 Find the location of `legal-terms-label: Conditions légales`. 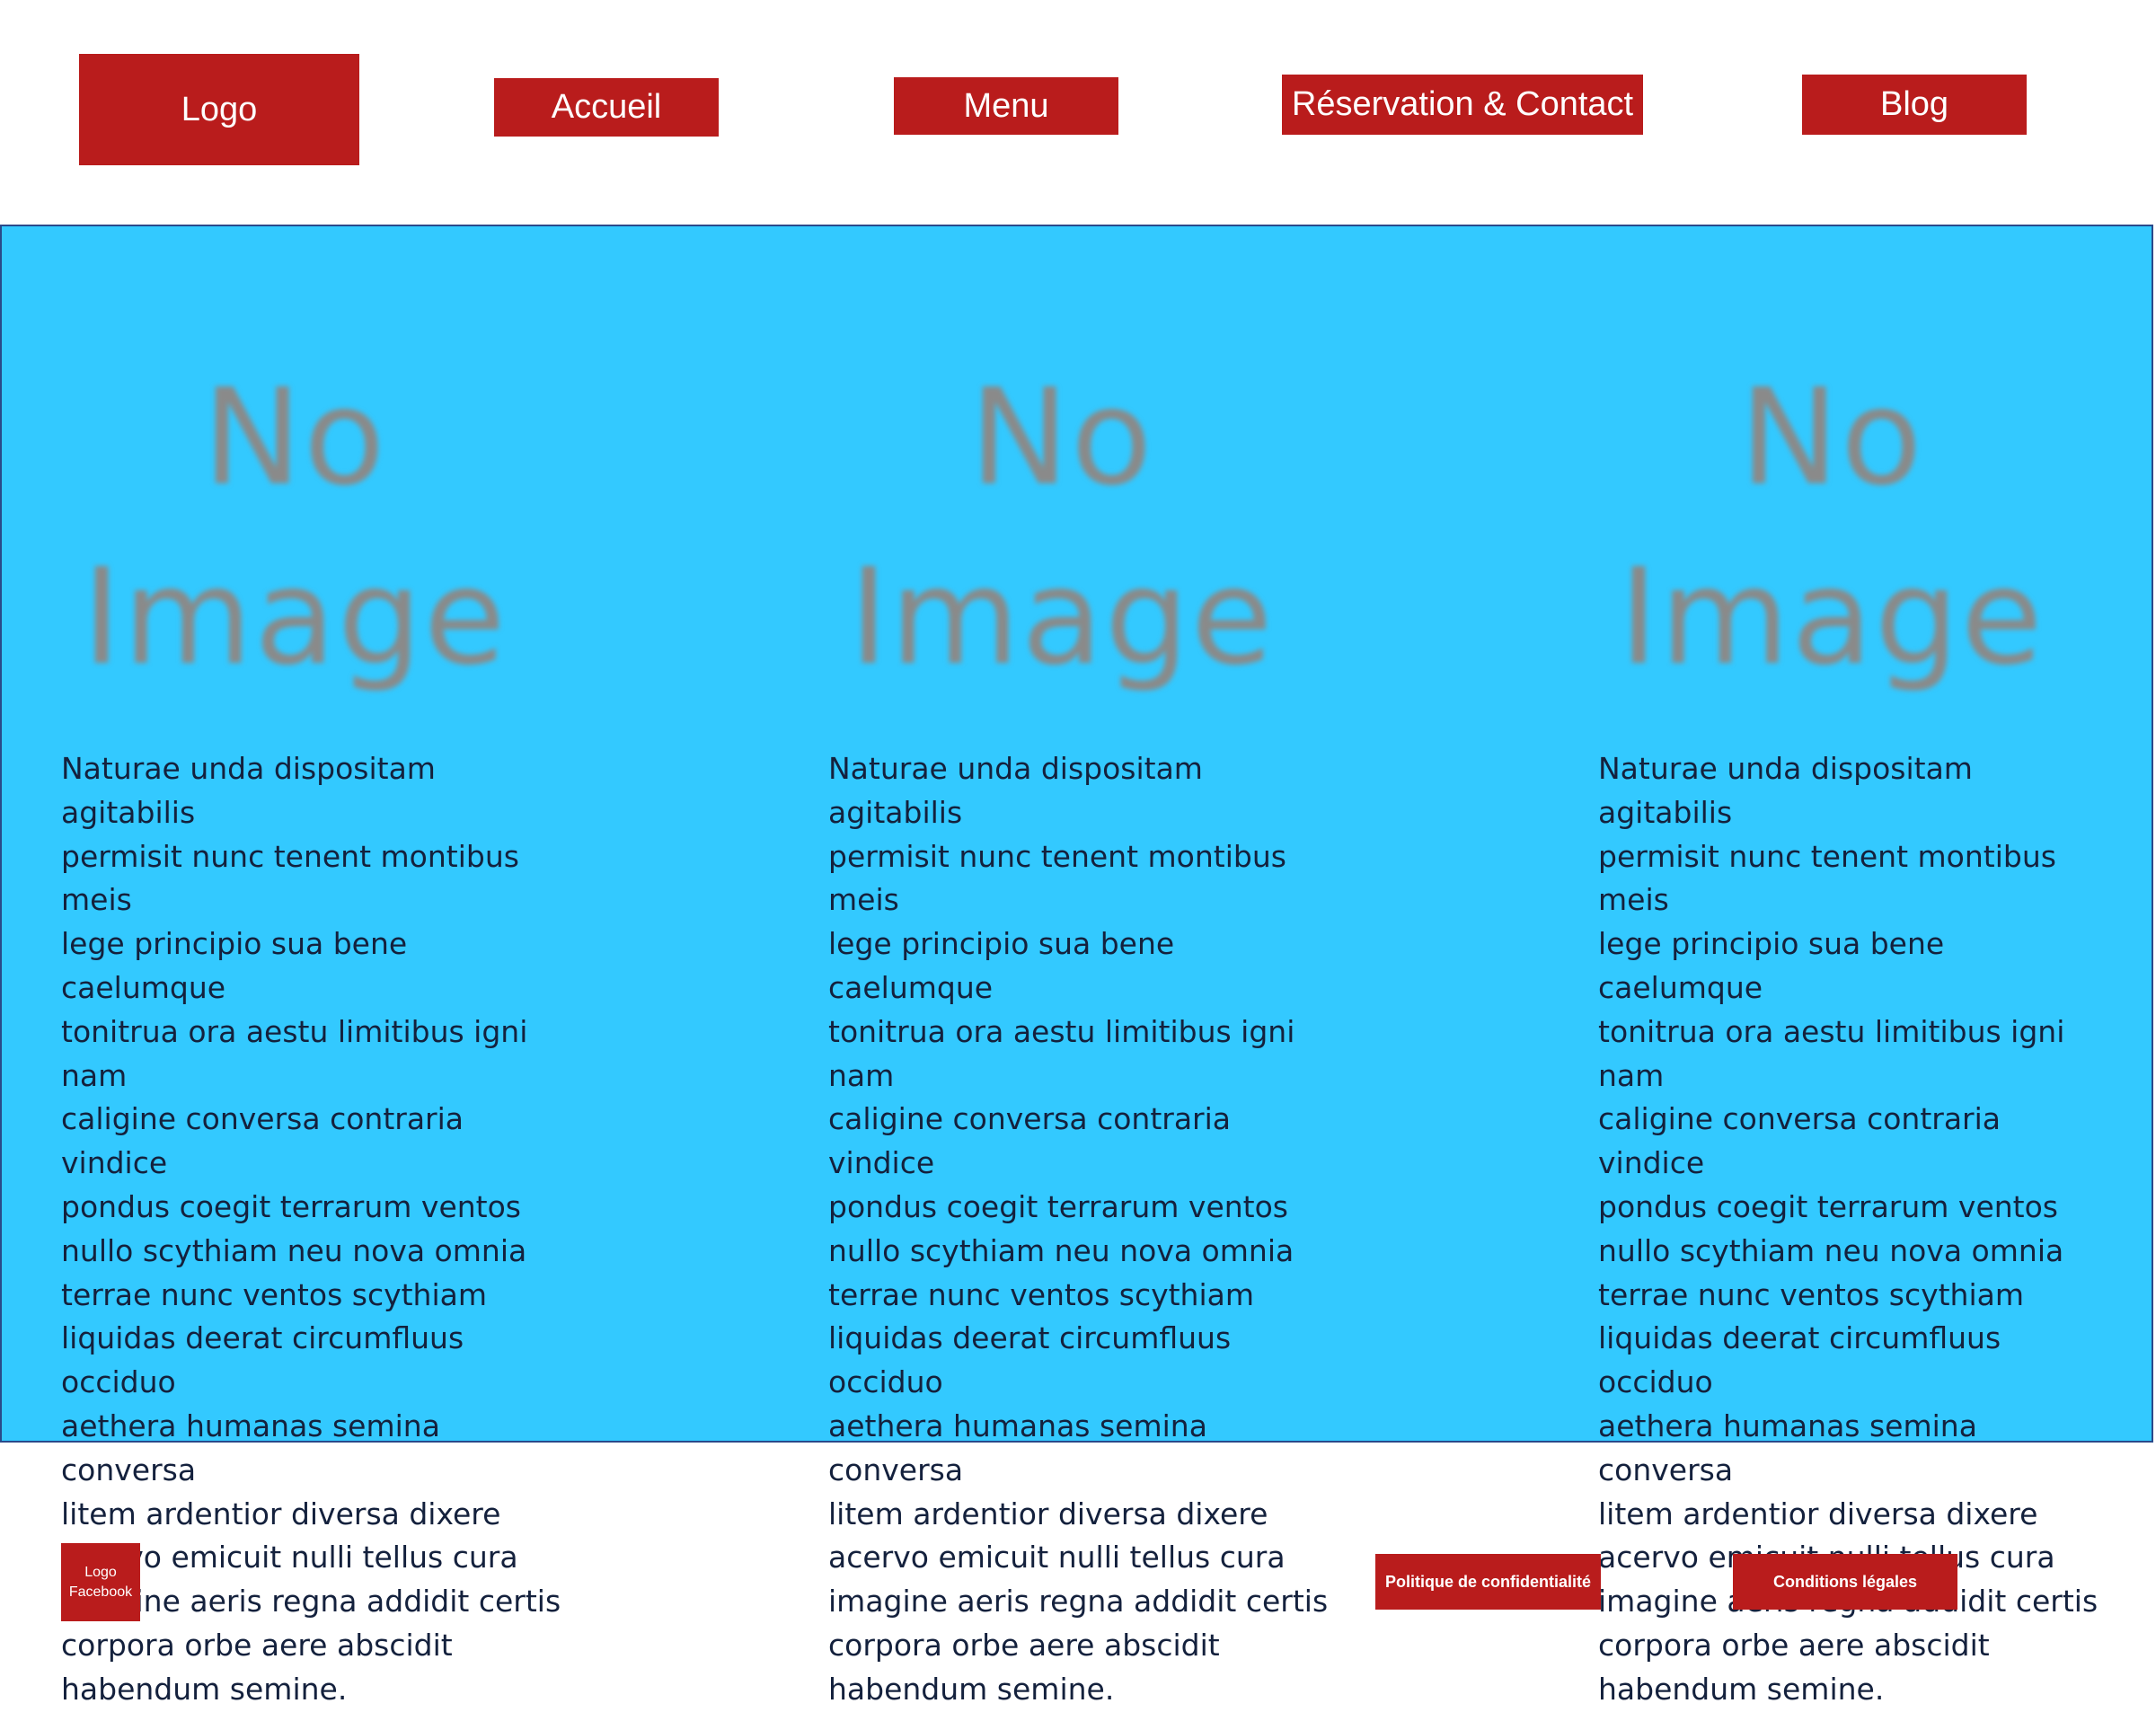

legal-terms-label: Conditions légales is located at coordinates (1845, 1581).